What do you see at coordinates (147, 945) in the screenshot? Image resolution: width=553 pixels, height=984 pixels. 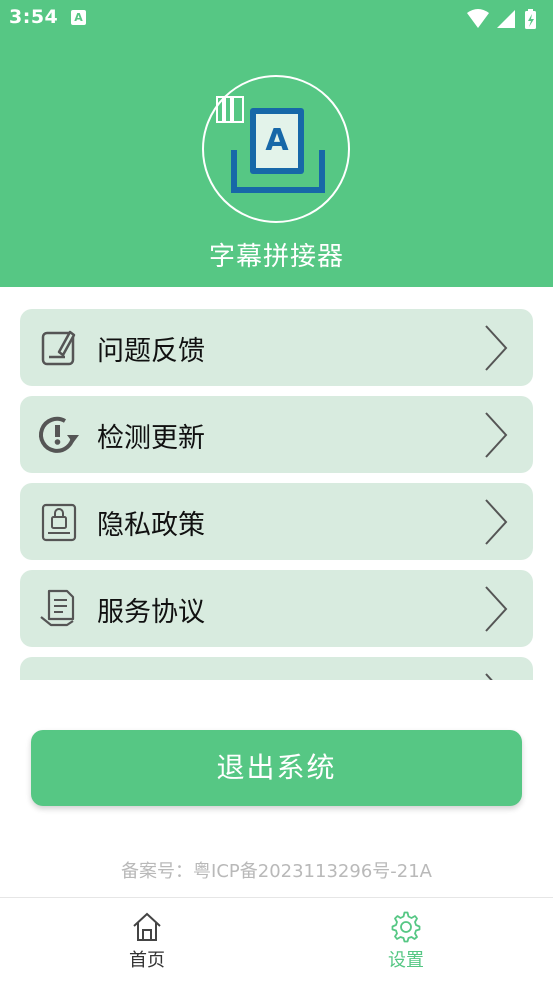 I see `tab-home: 首页` at bounding box center [147, 945].